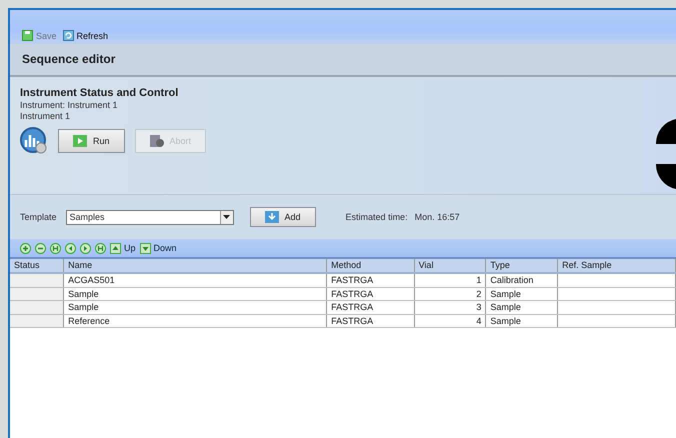  I want to click on last-button, so click(100, 248).